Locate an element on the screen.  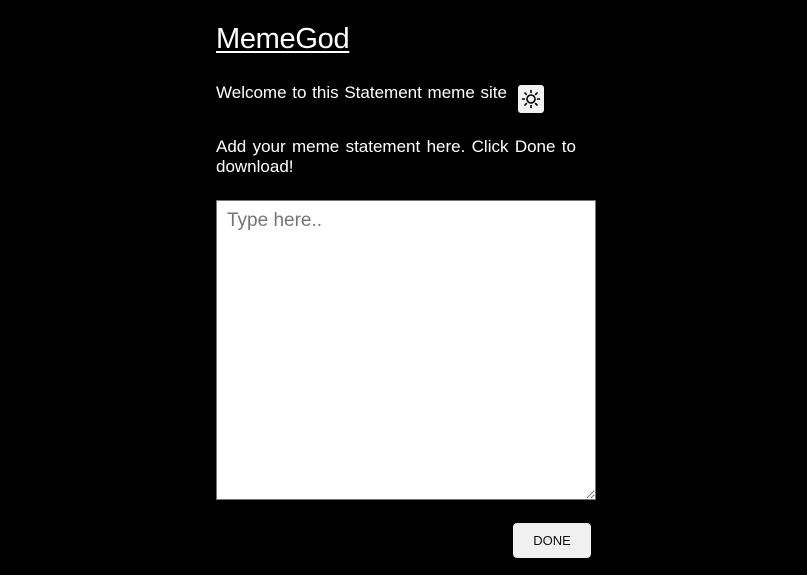
sun-icon is located at coordinates (531, 99).